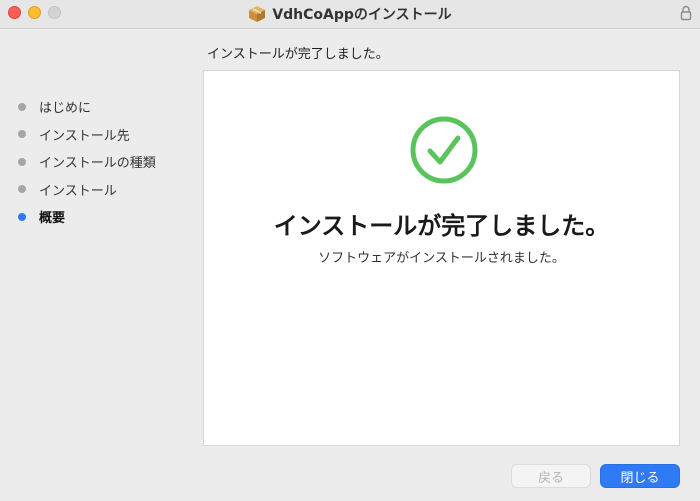 The width and height of the screenshot is (700, 501). I want to click on completion-subtitle: ソフトウェアがインストールされました。, so click(441, 258).